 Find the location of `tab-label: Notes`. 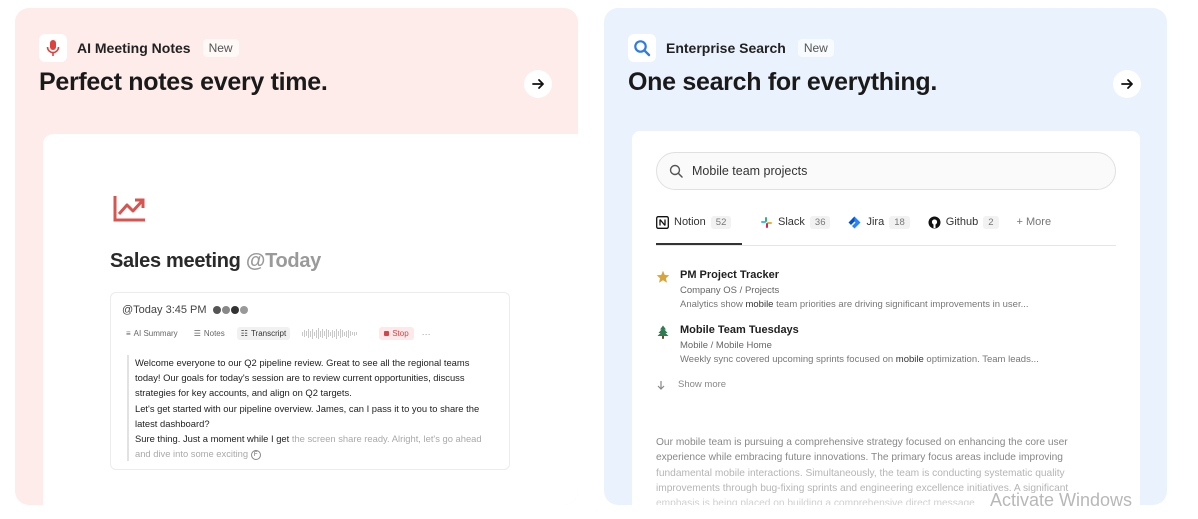

tab-label: Notes is located at coordinates (214, 333).